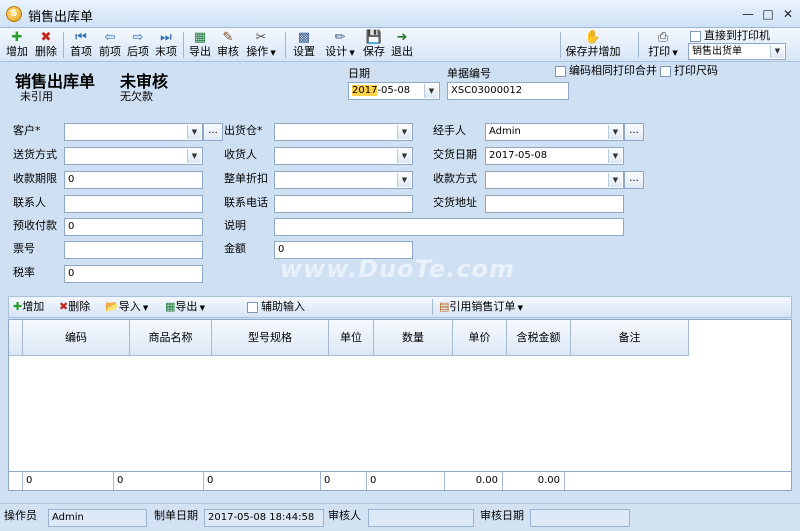  What do you see at coordinates (554, 180) in the screenshot?
I see `collect-method-select: ▼` at bounding box center [554, 180].